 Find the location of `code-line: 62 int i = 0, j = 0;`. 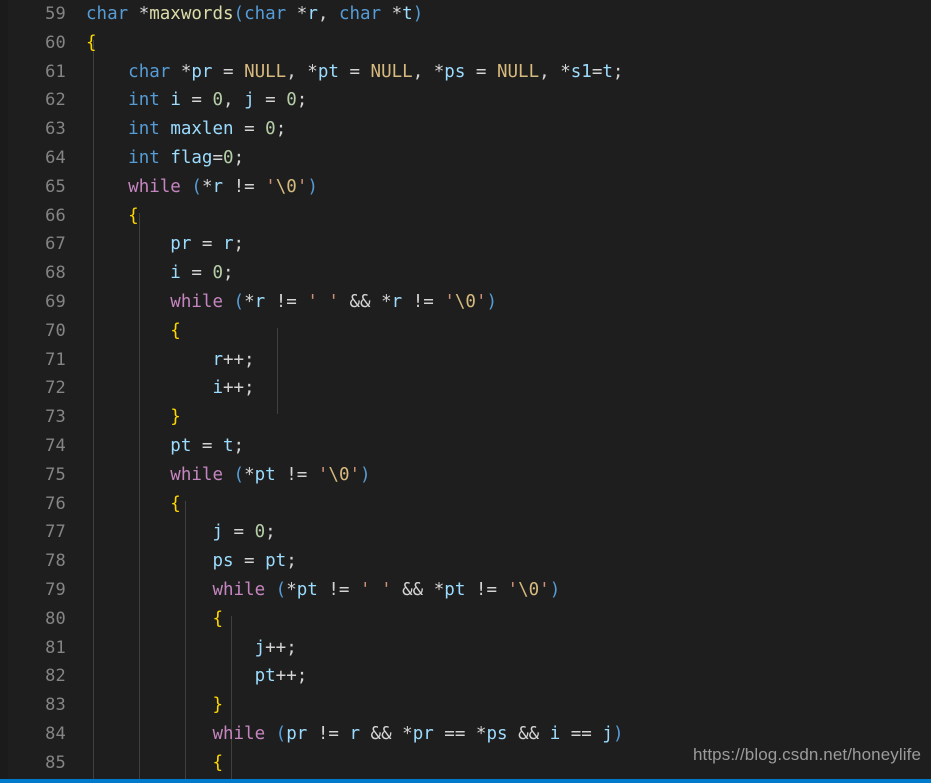

code-line: 62 int i = 0, j = 0; is located at coordinates (465, 100).